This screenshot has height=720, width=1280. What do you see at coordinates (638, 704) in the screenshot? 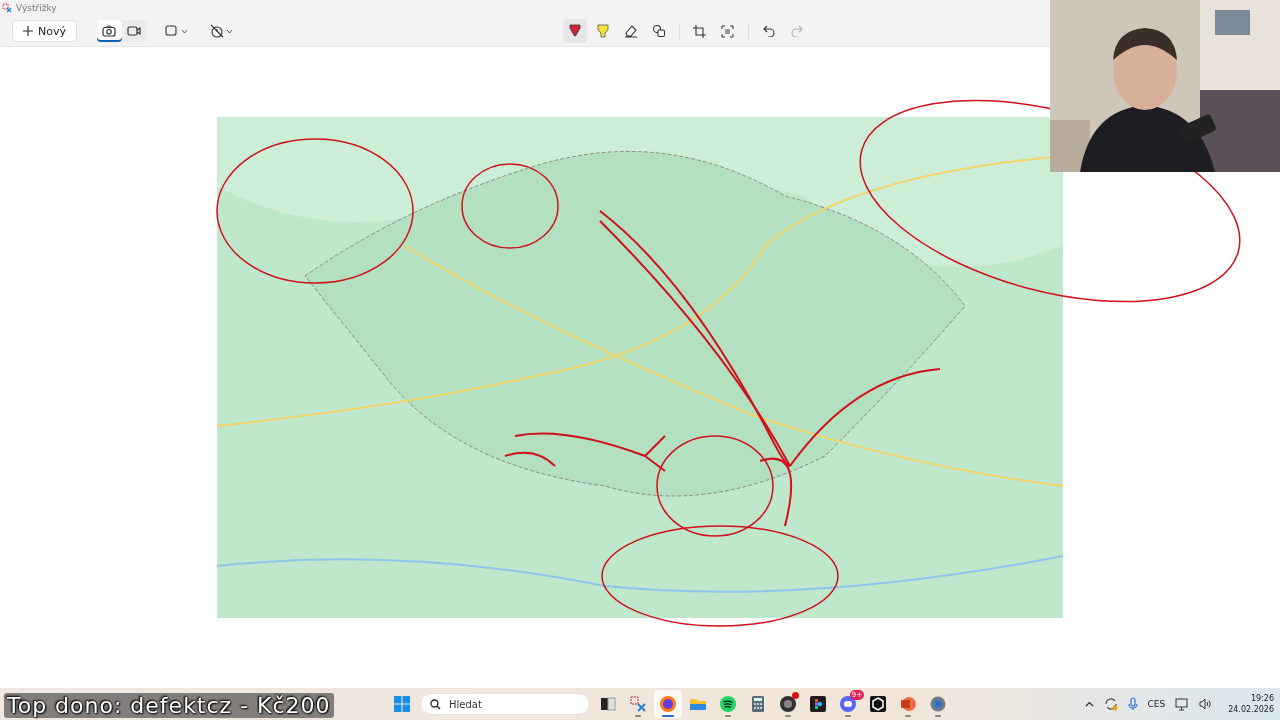
I see `scissors-icon` at bounding box center [638, 704].